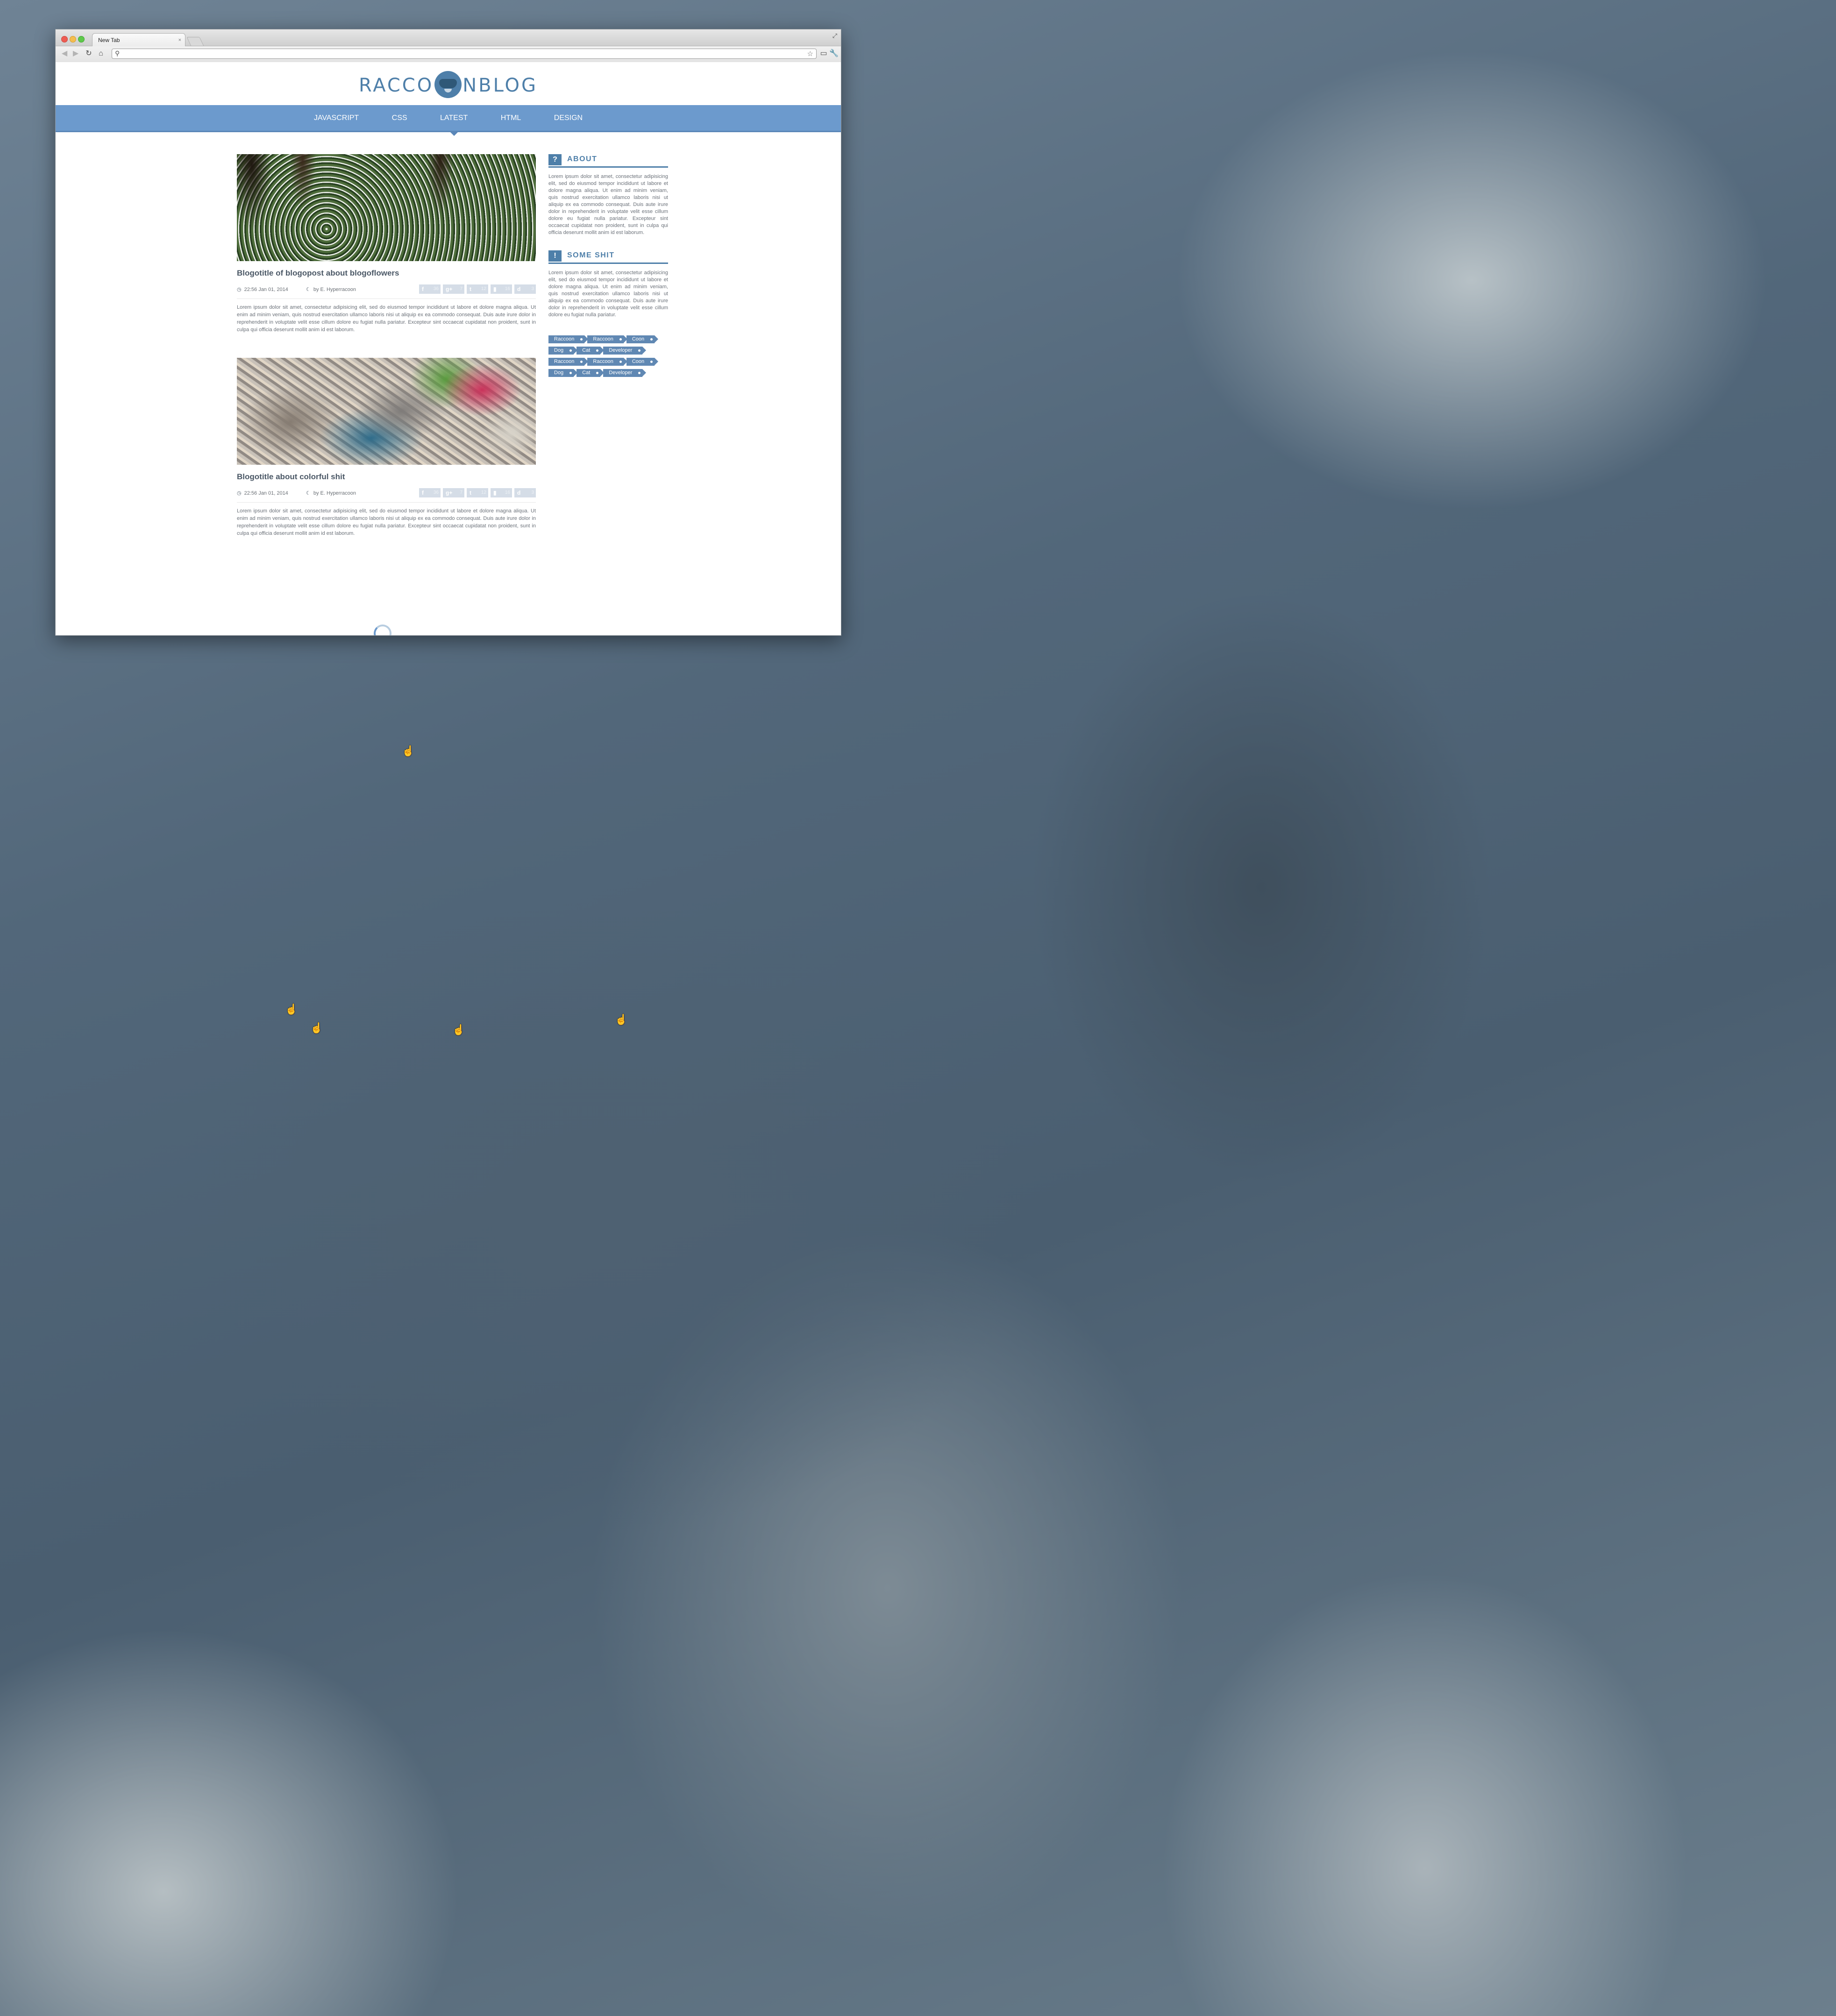  I want to click on search-icon: ⚲, so click(117, 53).